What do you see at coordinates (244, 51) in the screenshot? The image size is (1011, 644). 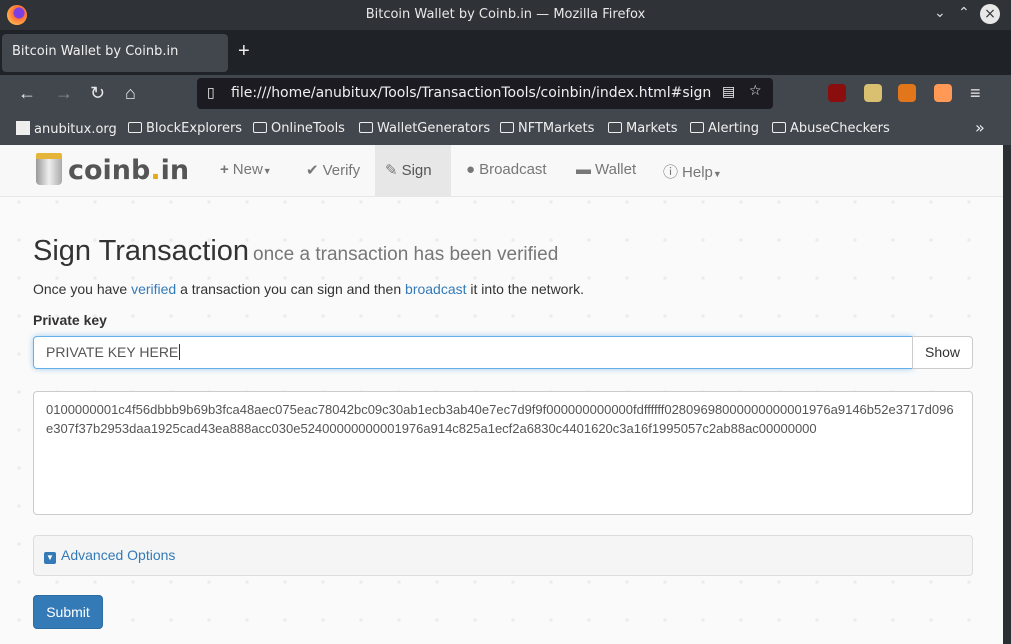 I see `new-tab-icon: +` at bounding box center [244, 51].